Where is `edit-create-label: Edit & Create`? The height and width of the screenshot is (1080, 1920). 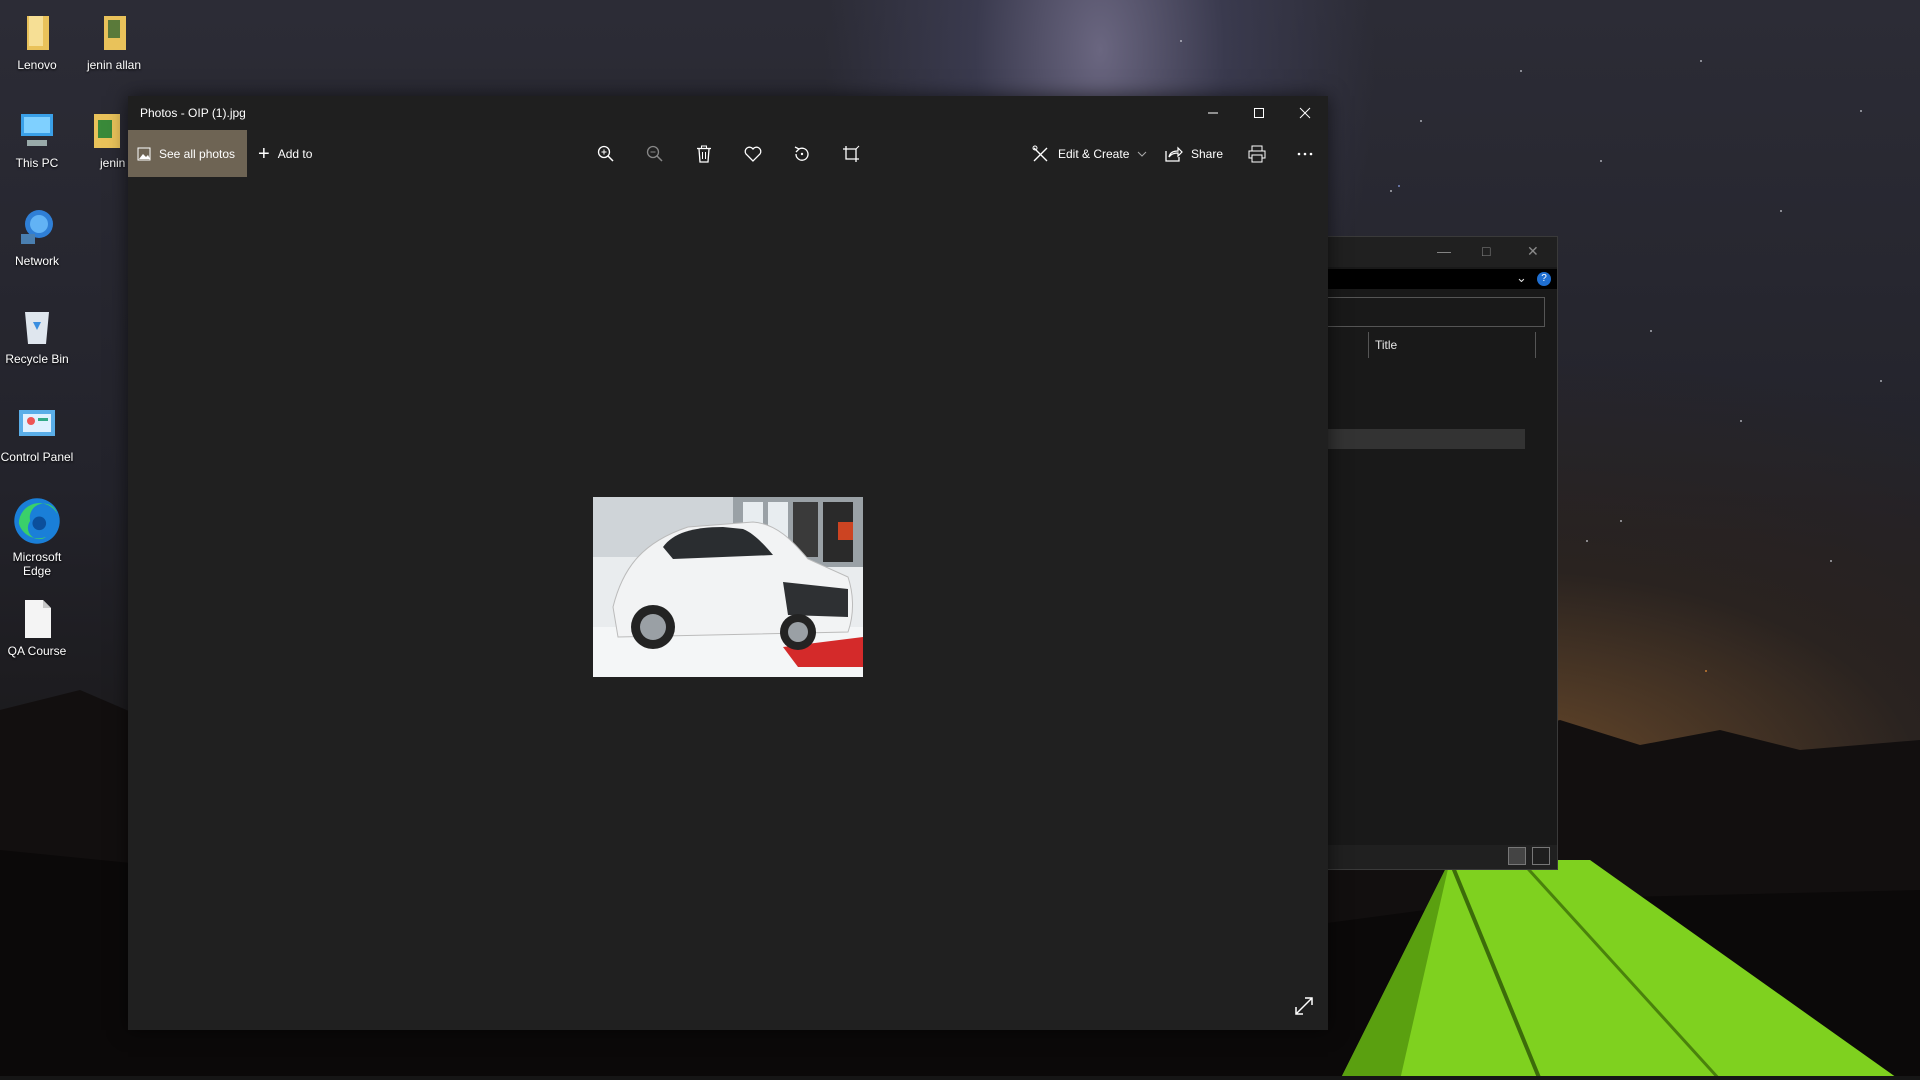 edit-create-label: Edit & Create is located at coordinates (1094, 153).